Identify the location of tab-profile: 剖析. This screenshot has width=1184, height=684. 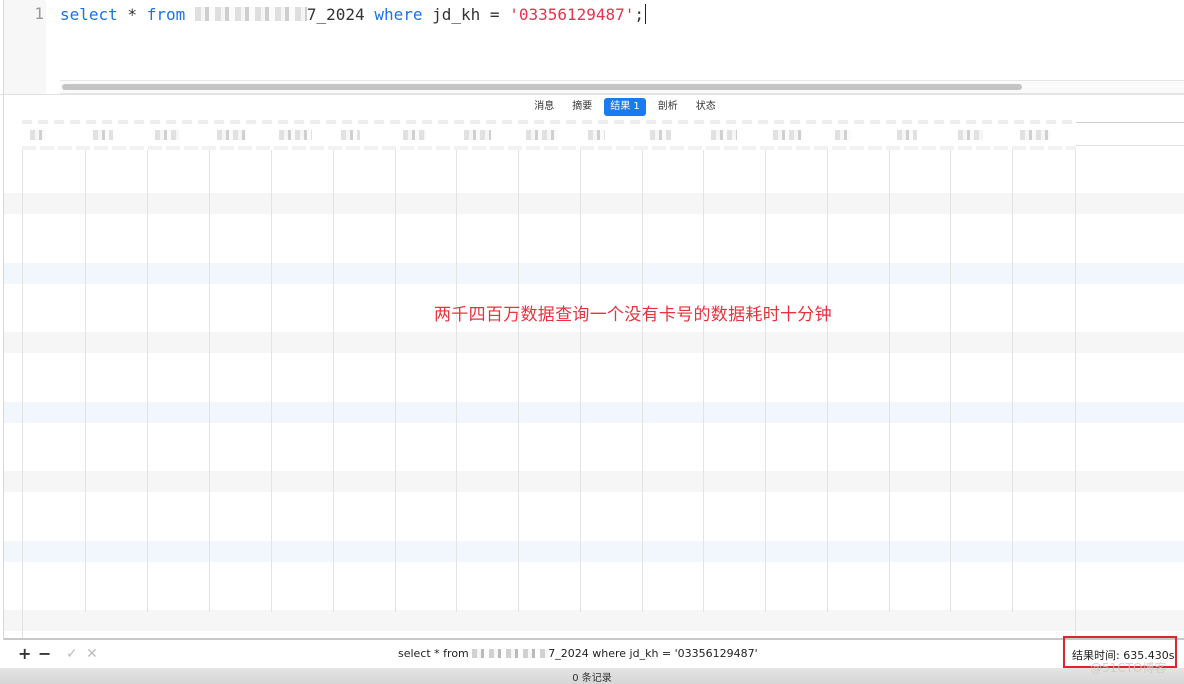
(668, 107).